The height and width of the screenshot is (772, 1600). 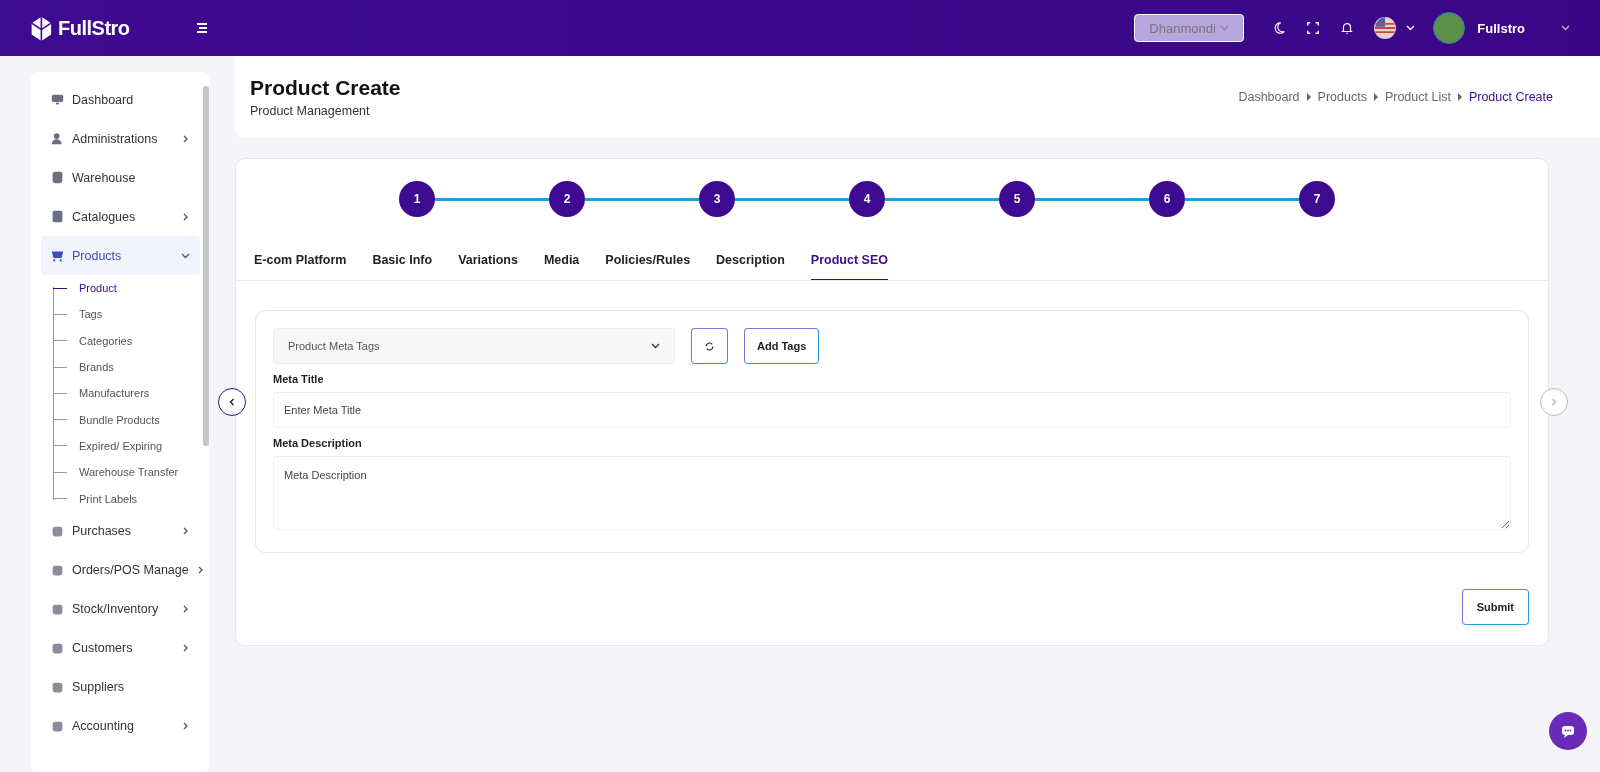 What do you see at coordinates (120, 726) in the screenshot?
I see `sidebar-item: Accounting` at bounding box center [120, 726].